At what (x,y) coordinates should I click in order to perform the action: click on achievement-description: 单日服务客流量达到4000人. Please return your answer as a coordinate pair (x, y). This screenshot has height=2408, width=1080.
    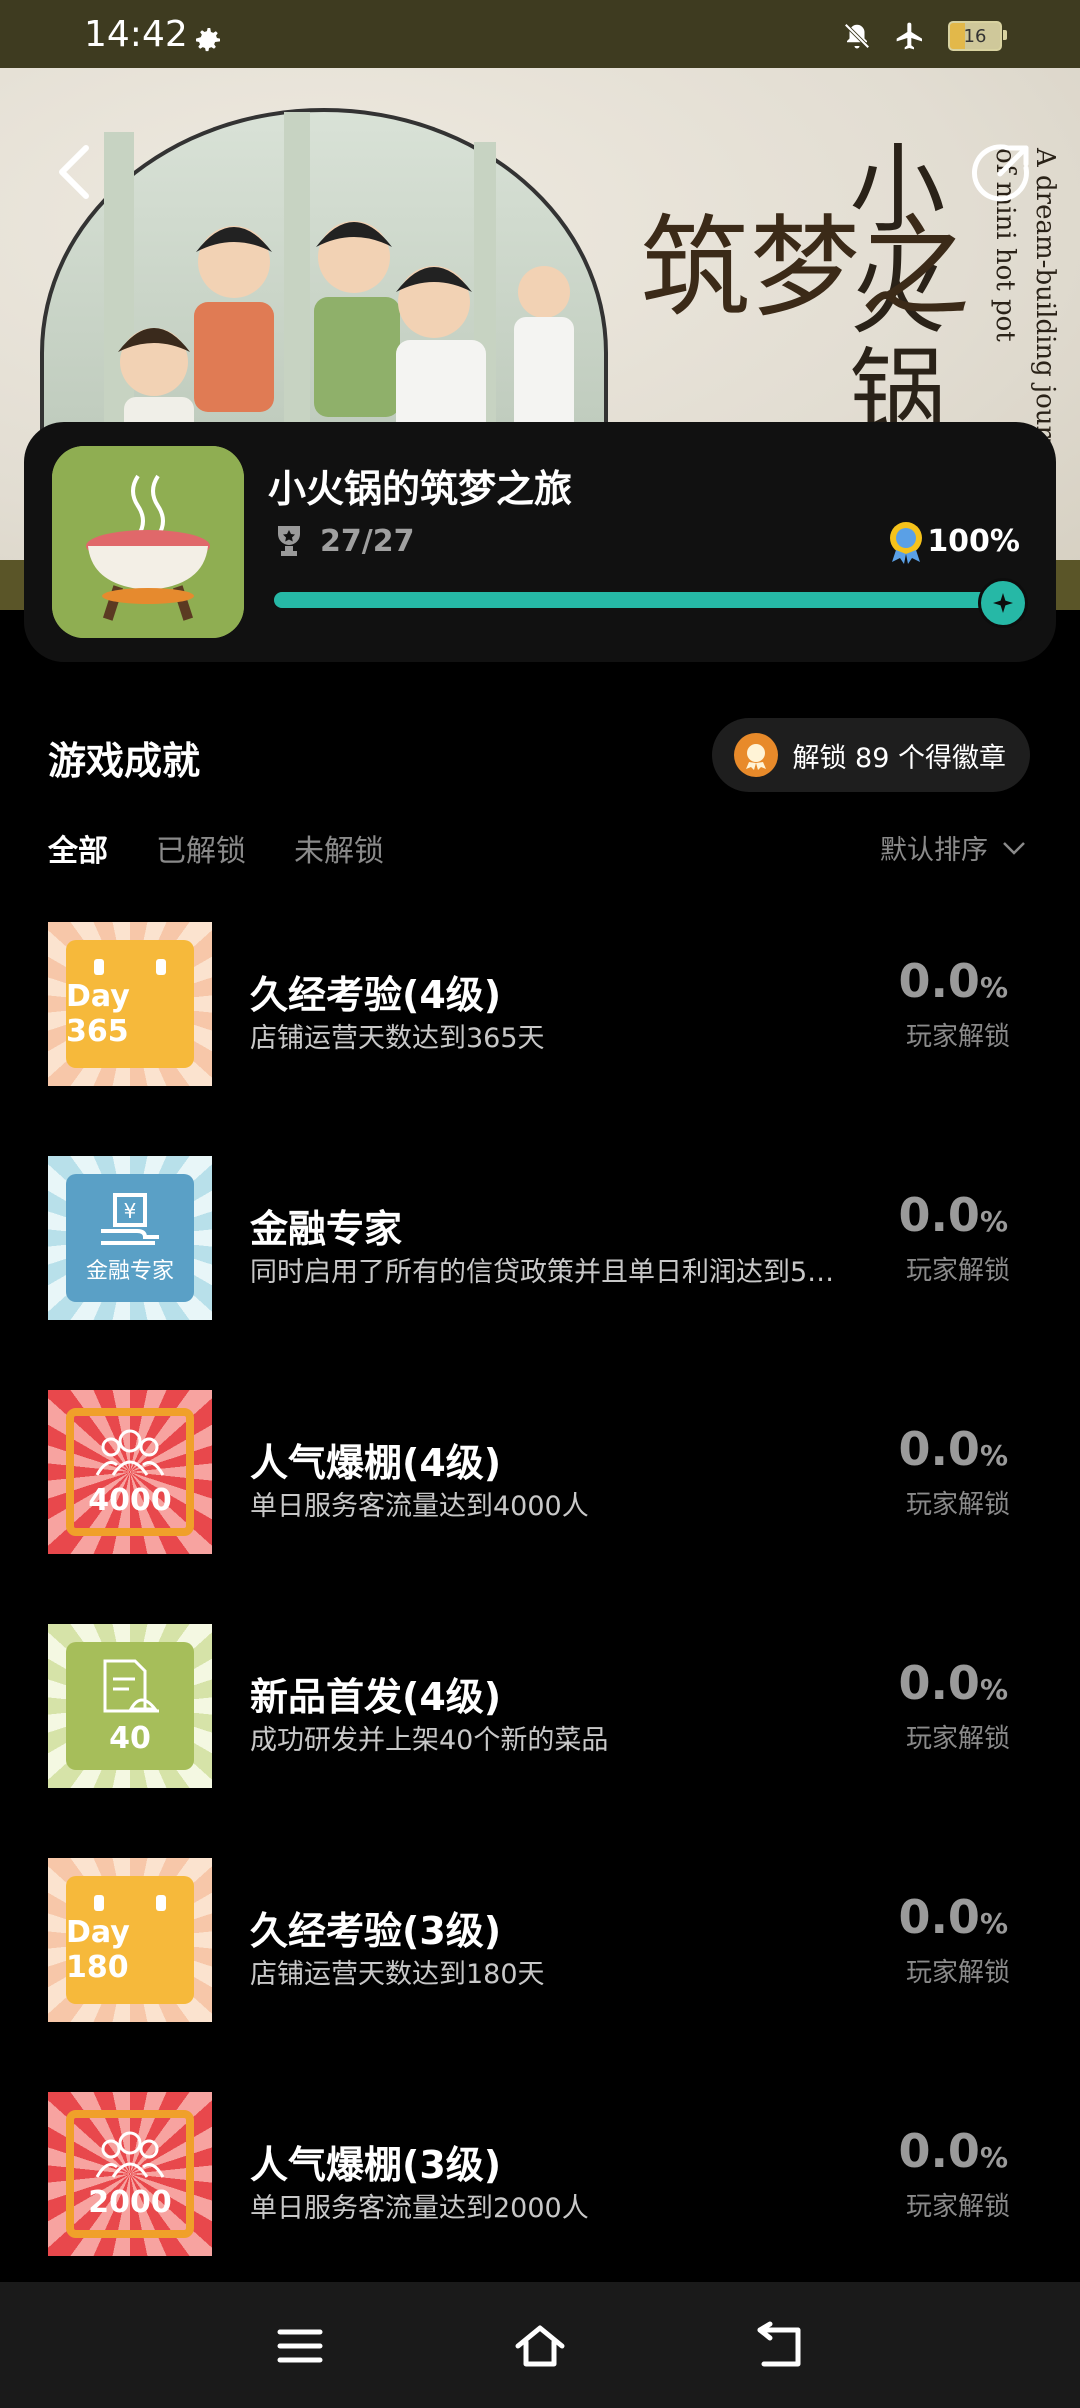
    Looking at the image, I should click on (419, 1506).